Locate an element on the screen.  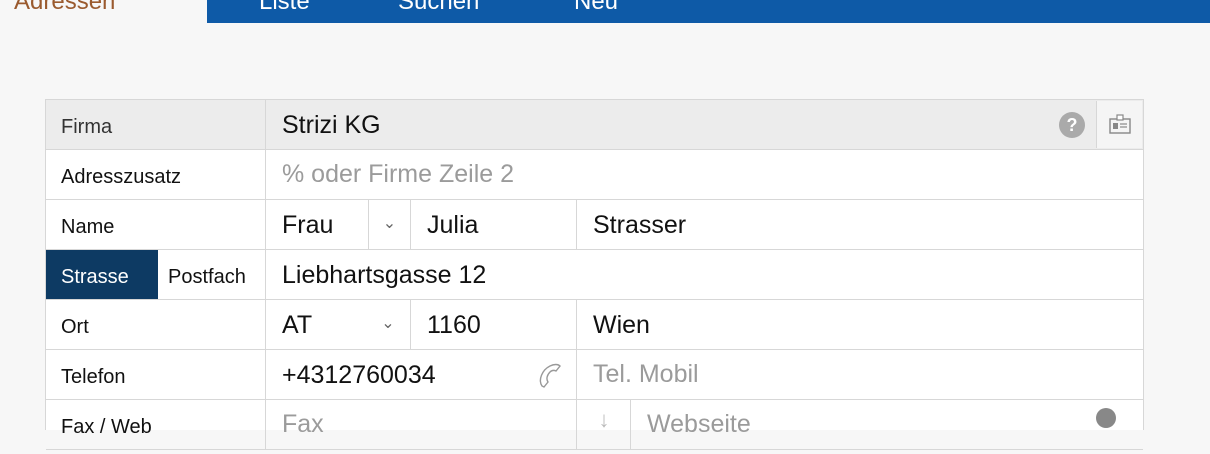
adresszusatz-label: Adresszusatz is located at coordinates (156, 174).